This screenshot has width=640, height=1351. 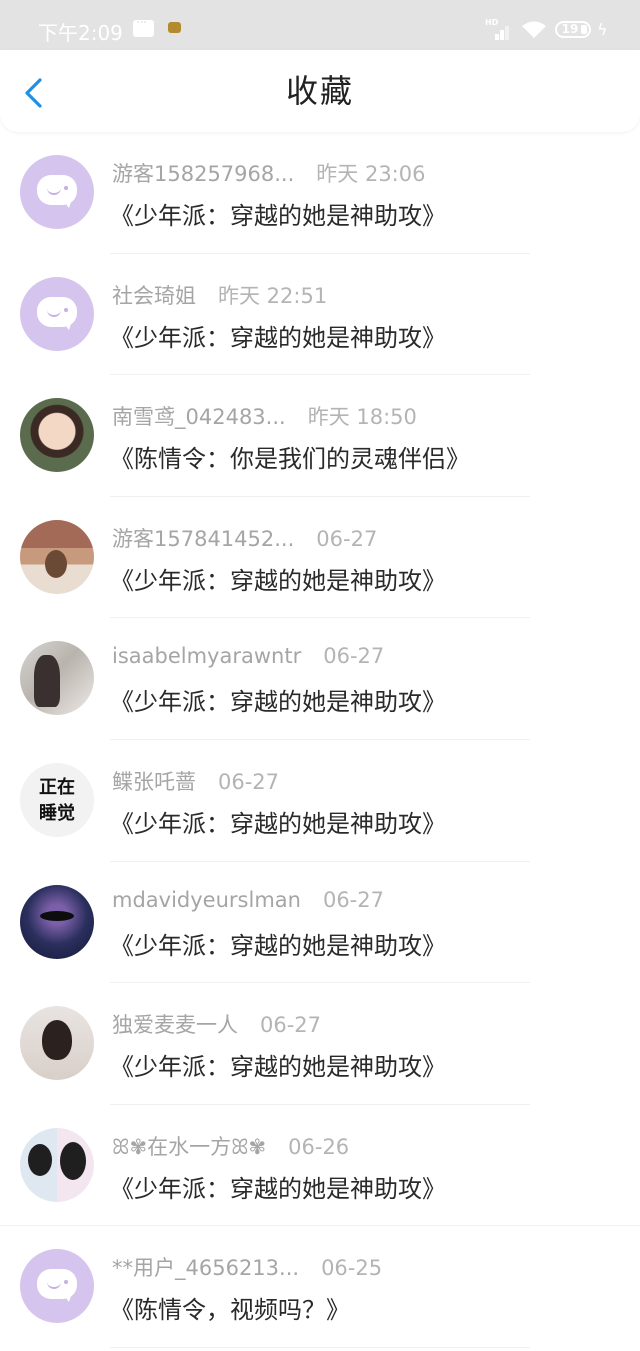 I want to click on timestamp: 06-25, so click(x=352, y=1268).